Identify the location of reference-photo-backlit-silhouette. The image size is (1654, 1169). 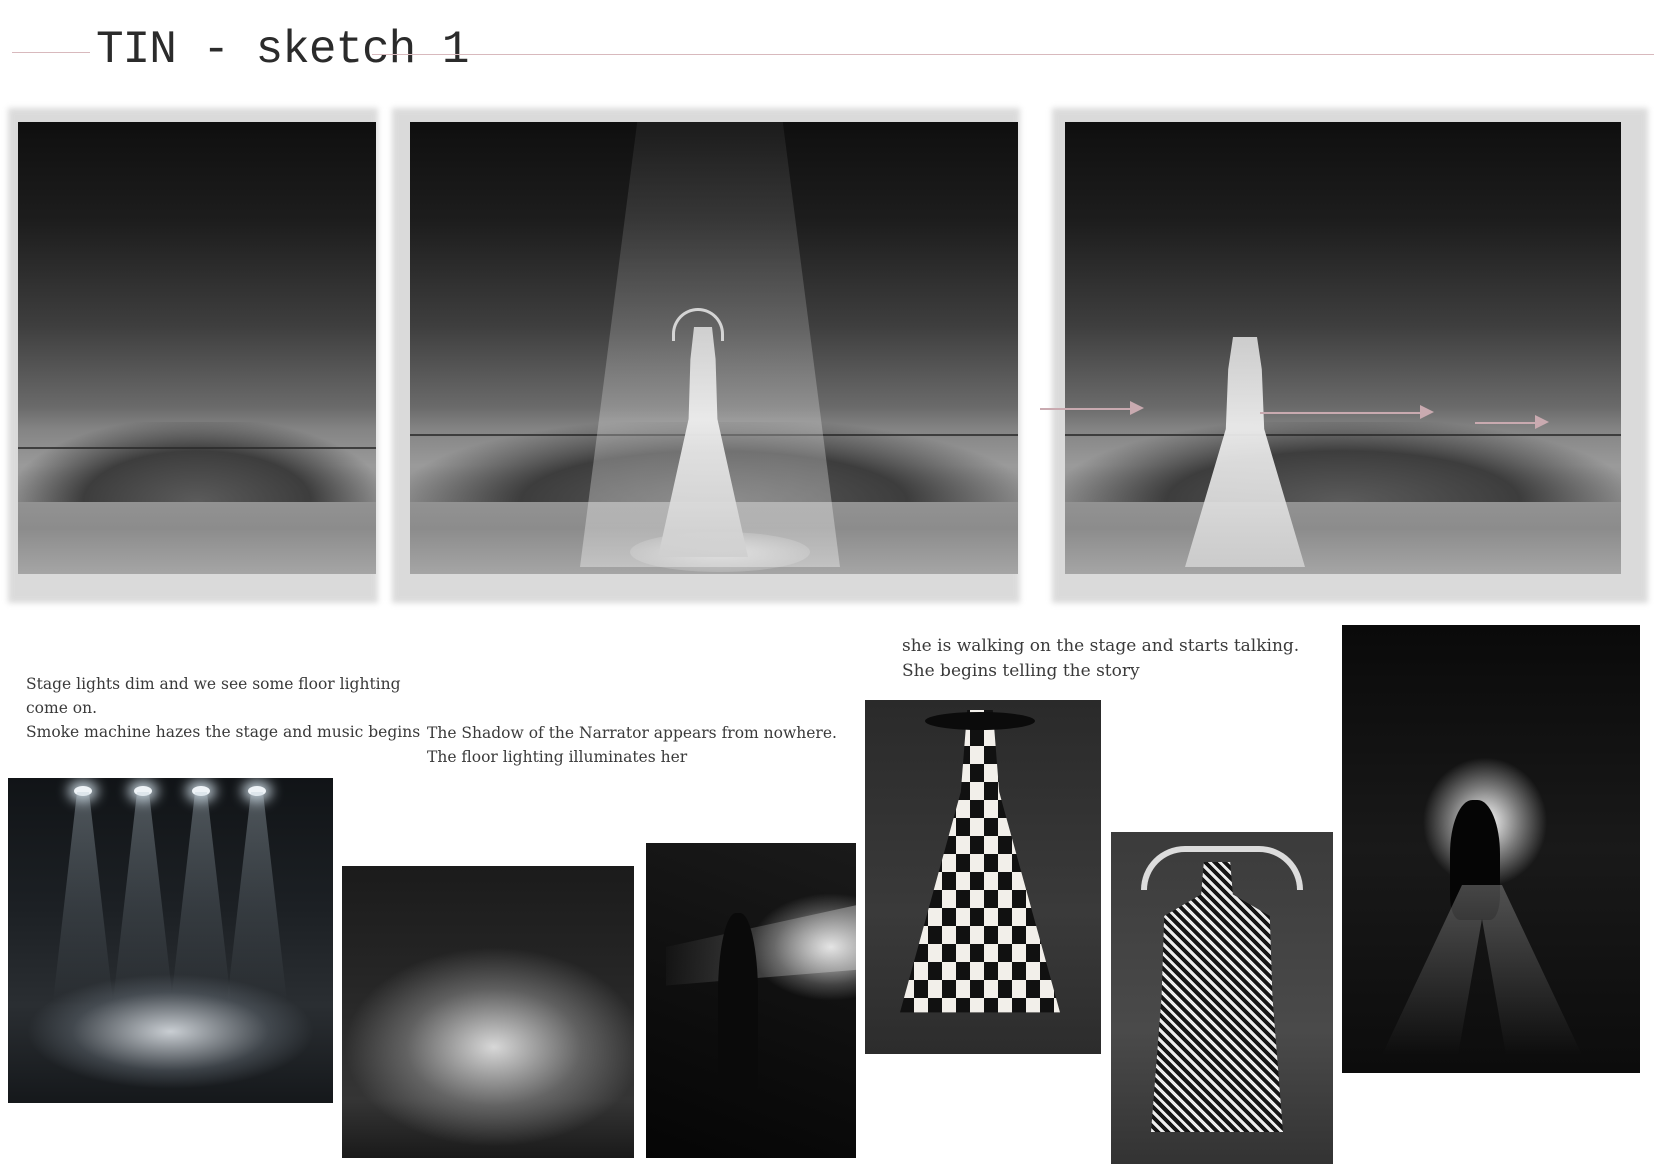
(1491, 849).